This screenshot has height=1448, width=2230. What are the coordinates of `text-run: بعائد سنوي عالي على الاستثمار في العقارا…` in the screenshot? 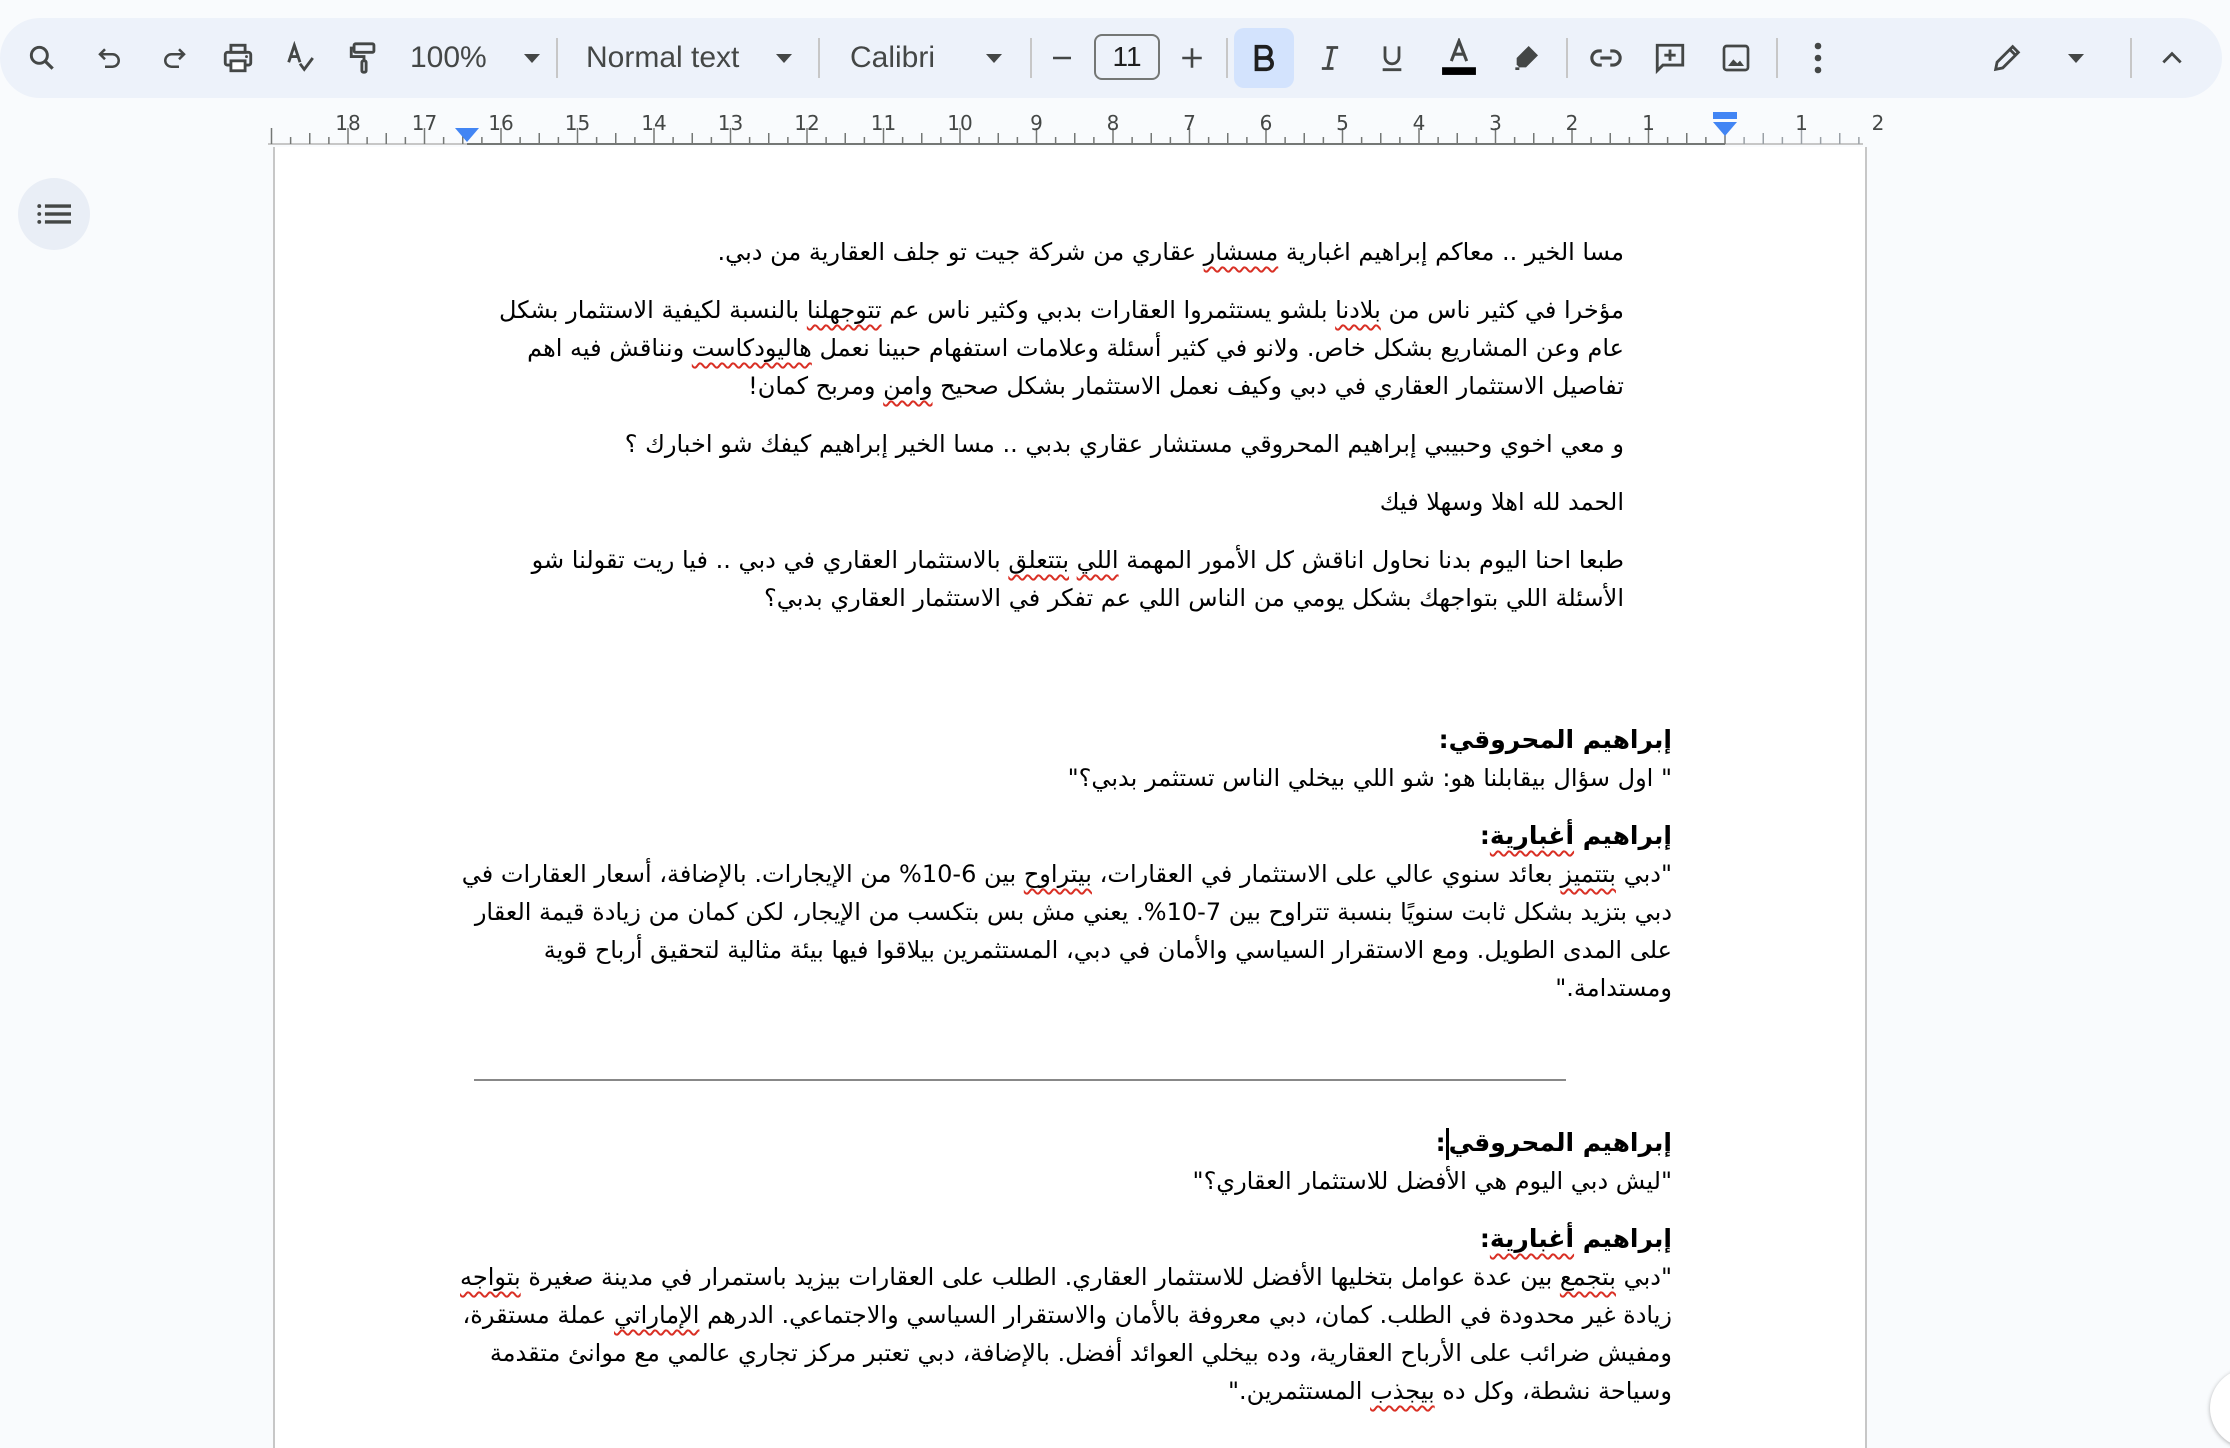 It's located at (1326, 874).